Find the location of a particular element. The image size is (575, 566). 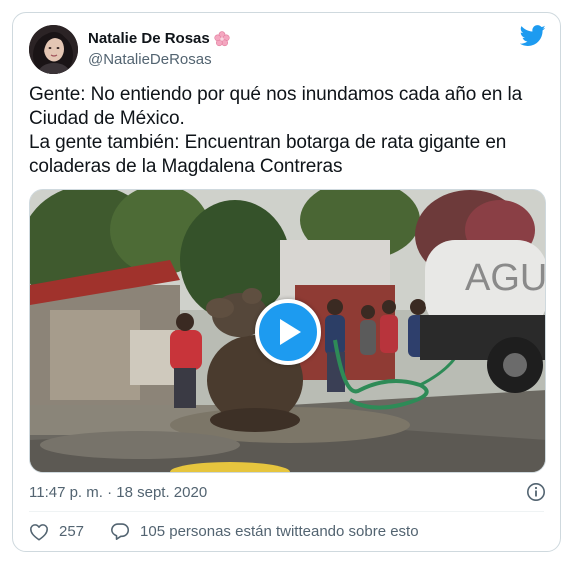

play-icon is located at coordinates (290, 332).